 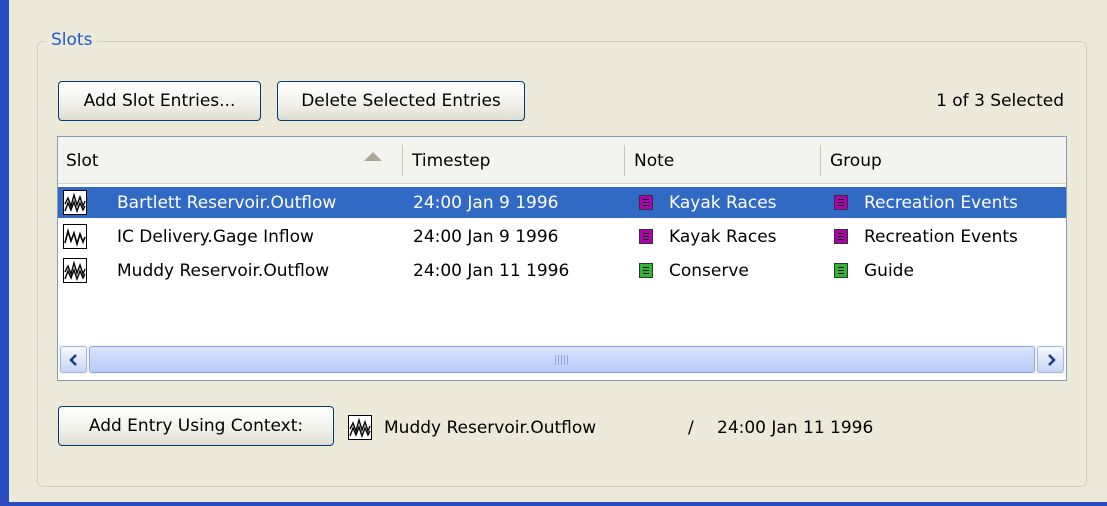 I want to click on column-header-timestep: Timestep, so click(x=514, y=160).